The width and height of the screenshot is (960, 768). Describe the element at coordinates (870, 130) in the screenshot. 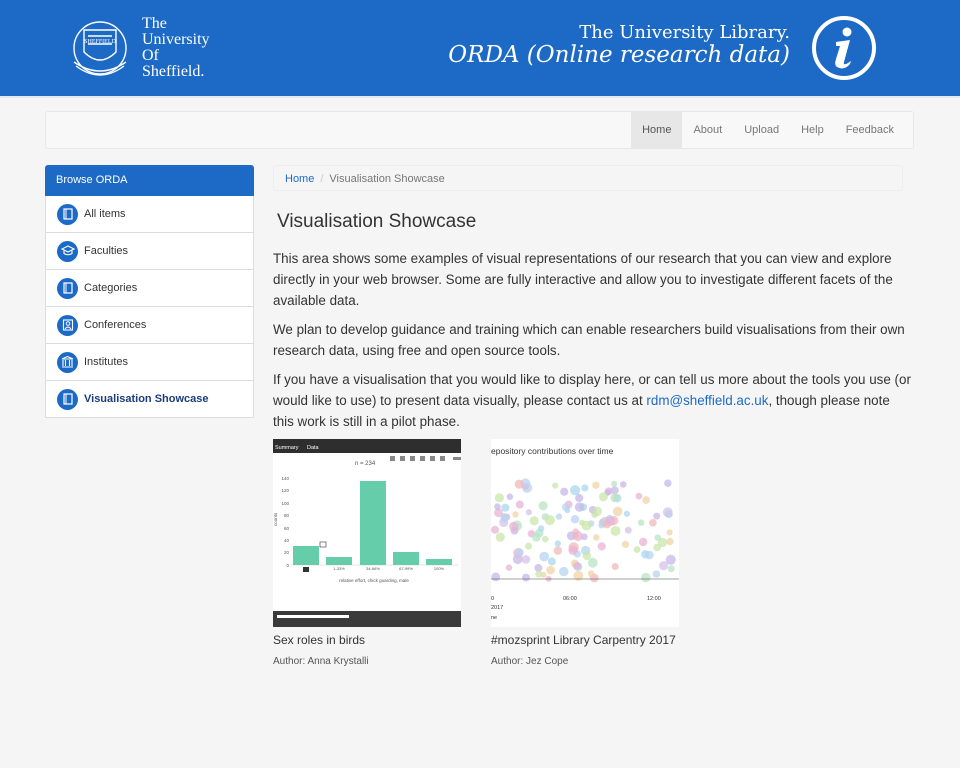

I see `nav-item-feedback: Feedback` at that location.